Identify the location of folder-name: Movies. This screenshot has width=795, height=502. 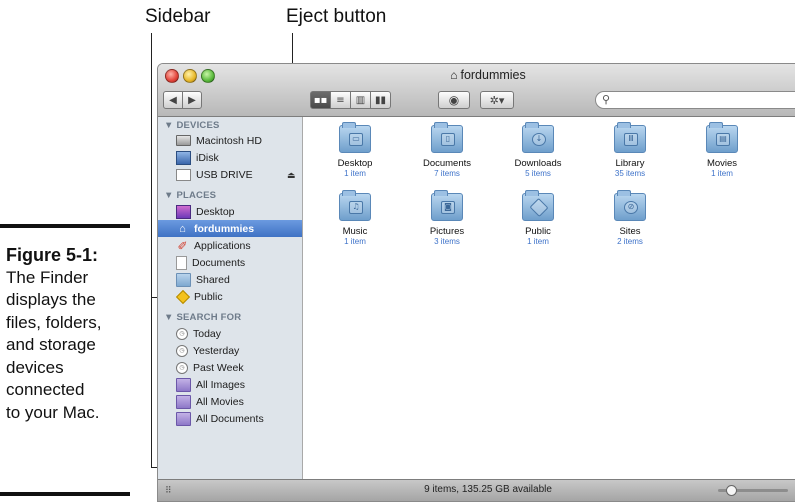
(722, 163).